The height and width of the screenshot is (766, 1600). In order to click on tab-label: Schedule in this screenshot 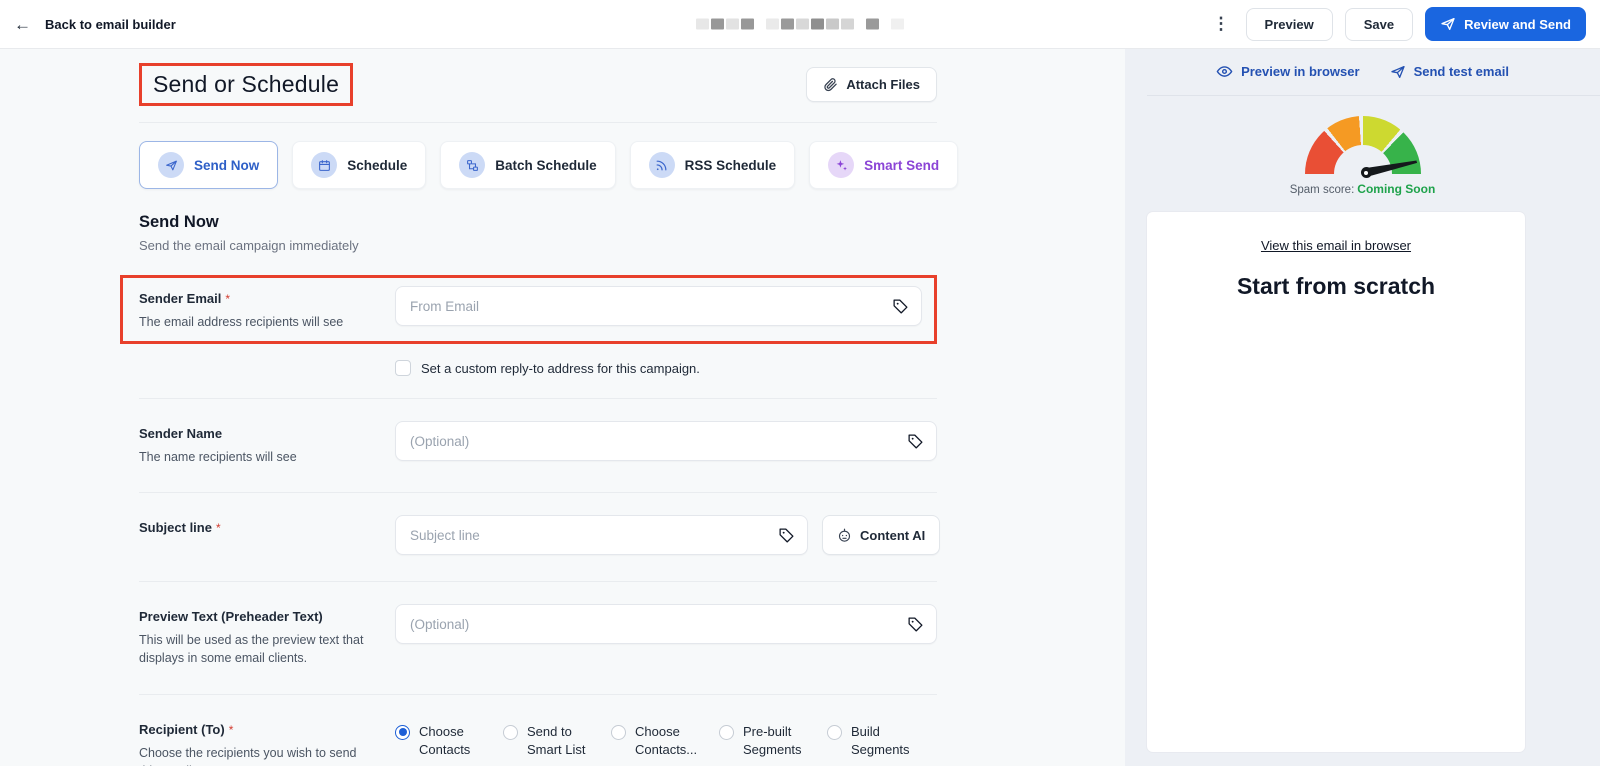, I will do `click(377, 165)`.